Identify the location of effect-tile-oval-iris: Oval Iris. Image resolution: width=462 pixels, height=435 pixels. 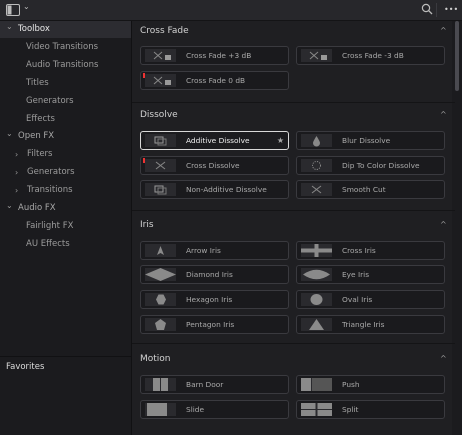
(370, 299).